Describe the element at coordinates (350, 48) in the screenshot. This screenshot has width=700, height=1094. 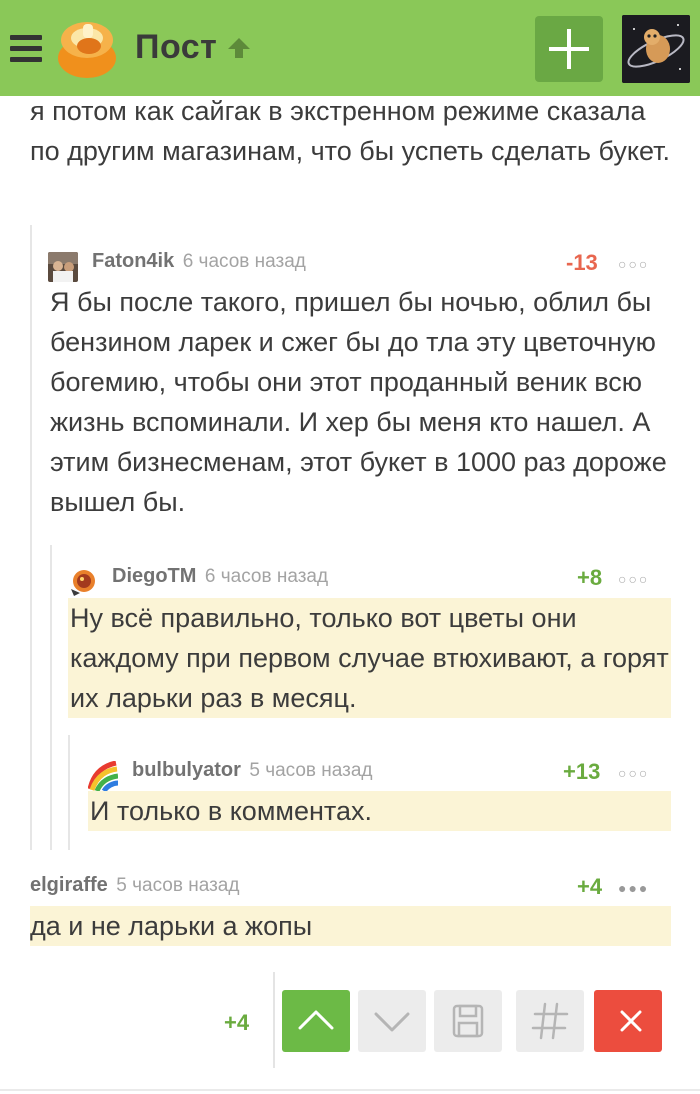
I see `top-bar: Пост` at that location.